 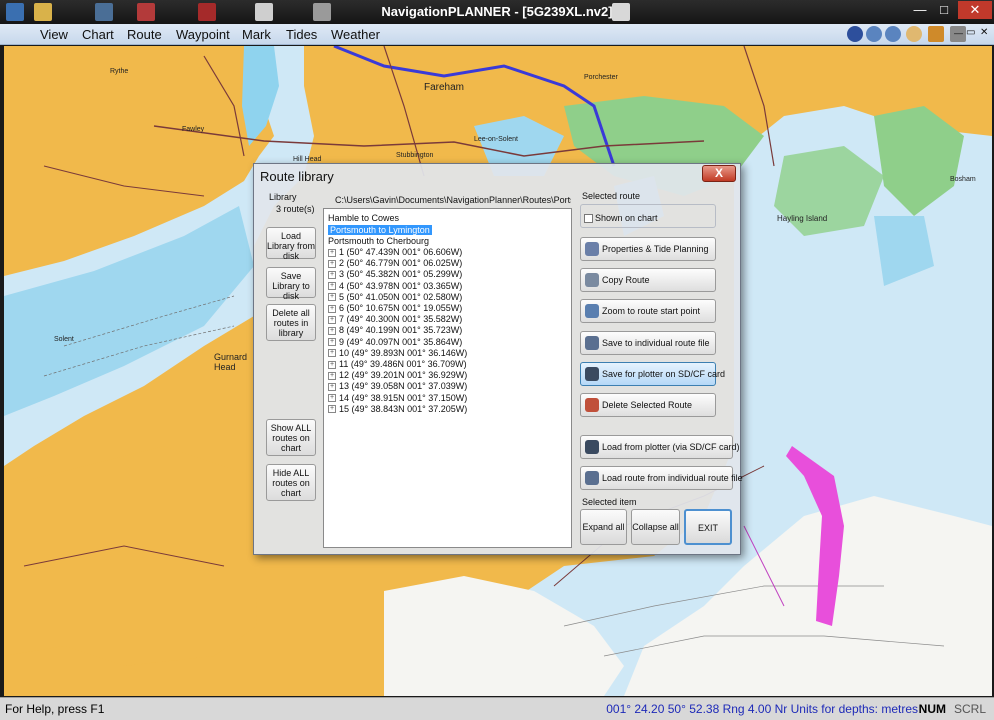 I want to click on waypoint-item: +6 (50° 10.675N 001° 19.055W), so click(x=395, y=308).